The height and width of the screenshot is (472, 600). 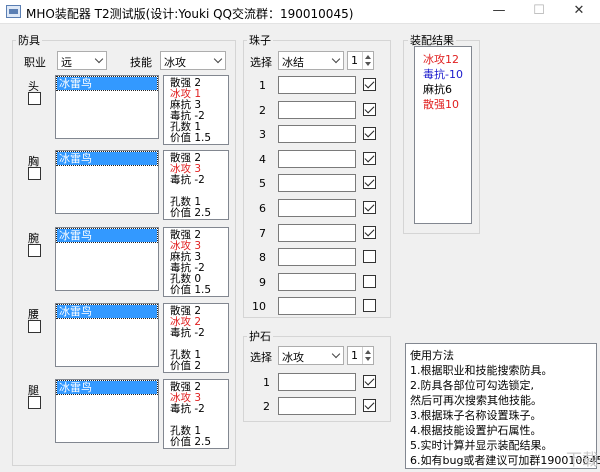 I want to click on gem-select-label: 选择, so click(x=261, y=62).